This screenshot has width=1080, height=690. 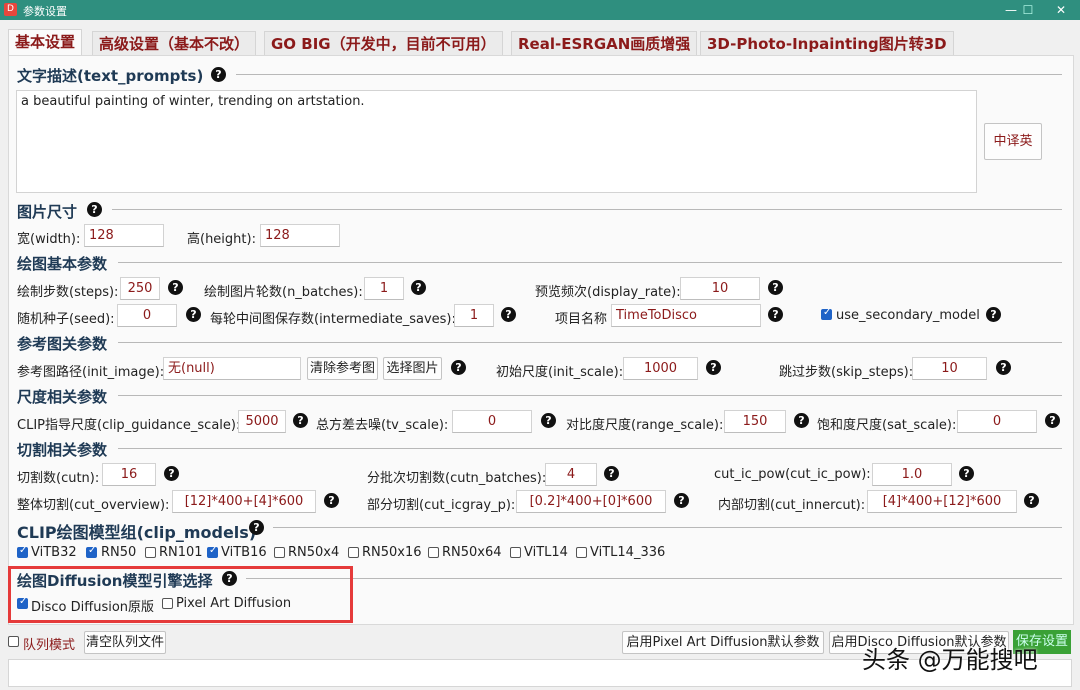 What do you see at coordinates (62, 264) in the screenshot?
I see `basic-params-heading: 绘图基本参数` at bounding box center [62, 264].